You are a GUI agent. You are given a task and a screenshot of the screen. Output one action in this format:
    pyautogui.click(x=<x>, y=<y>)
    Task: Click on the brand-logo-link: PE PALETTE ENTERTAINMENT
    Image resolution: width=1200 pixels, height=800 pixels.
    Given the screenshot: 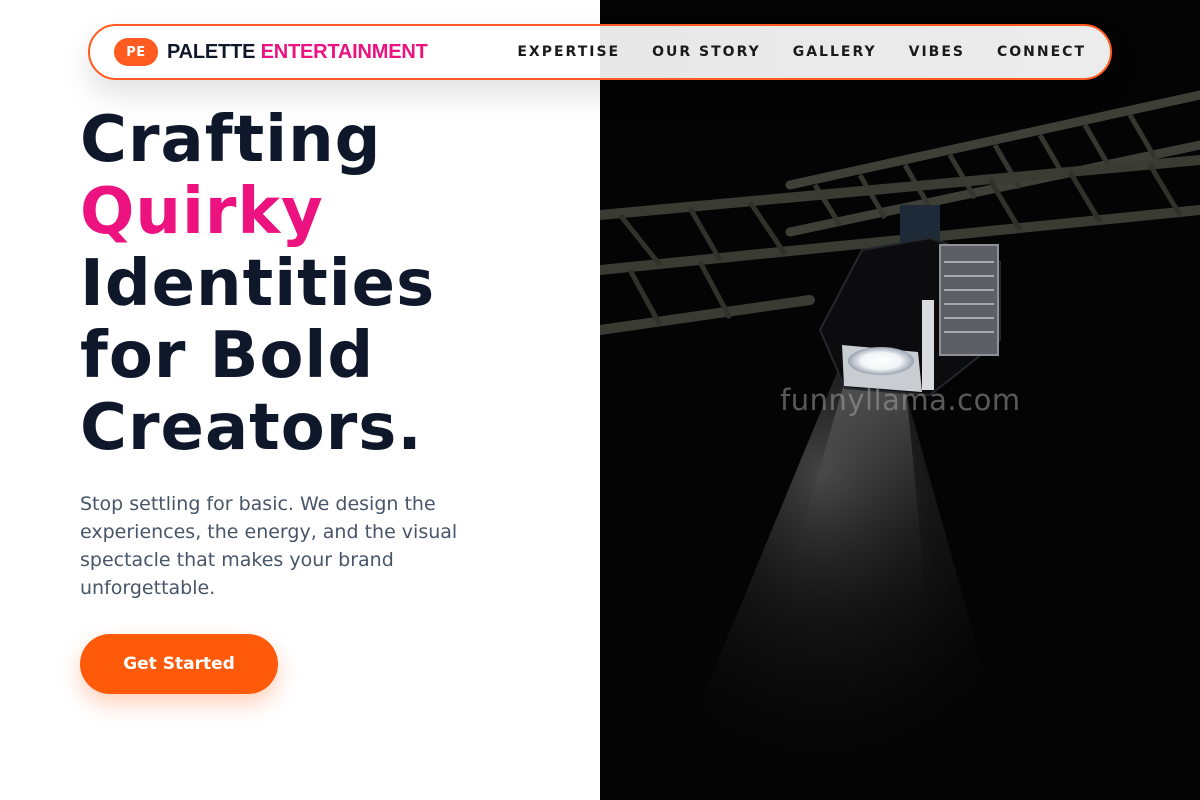 What is the action you would take?
    pyautogui.click(x=271, y=52)
    